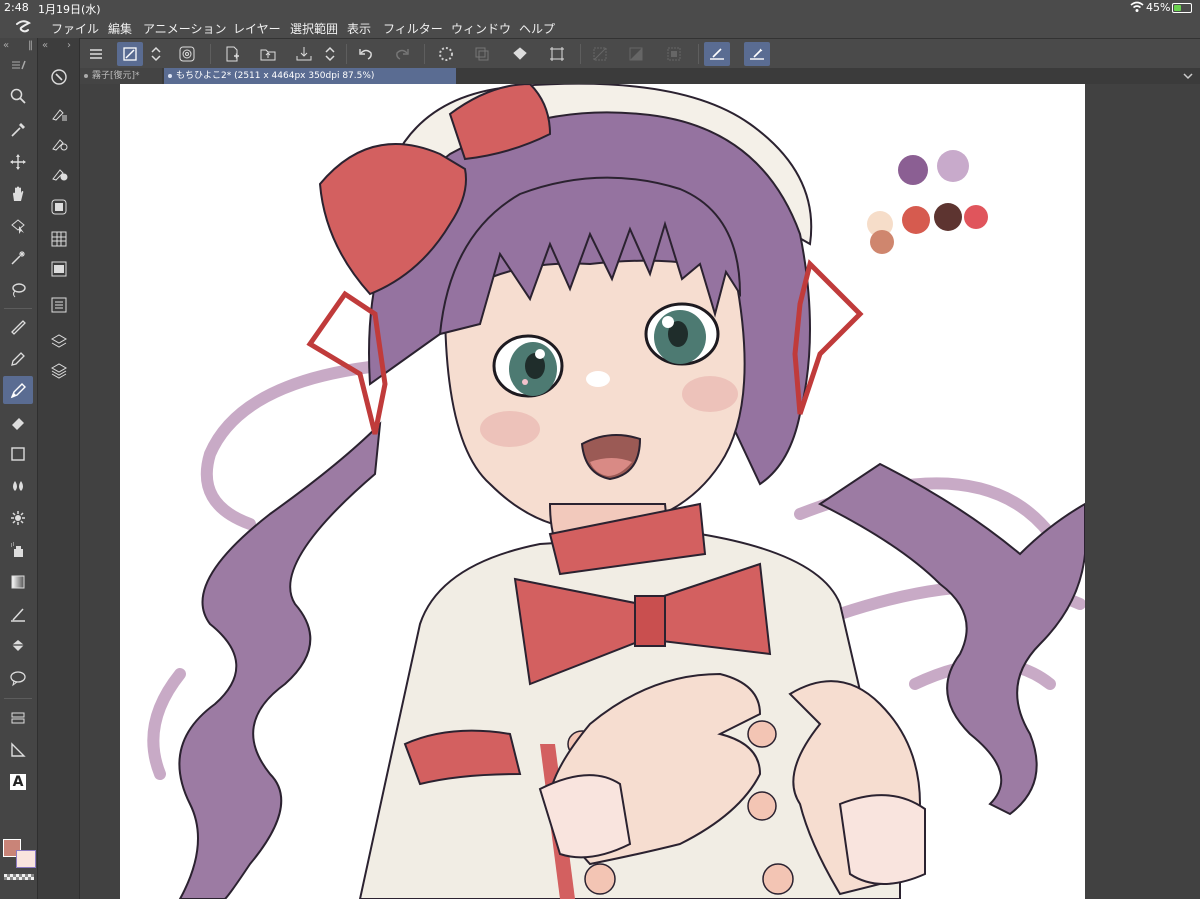 Image resolution: width=1200 pixels, height=899 pixels. Describe the element at coordinates (59, 77) in the screenshot. I see `sub-tool-icon` at that location.